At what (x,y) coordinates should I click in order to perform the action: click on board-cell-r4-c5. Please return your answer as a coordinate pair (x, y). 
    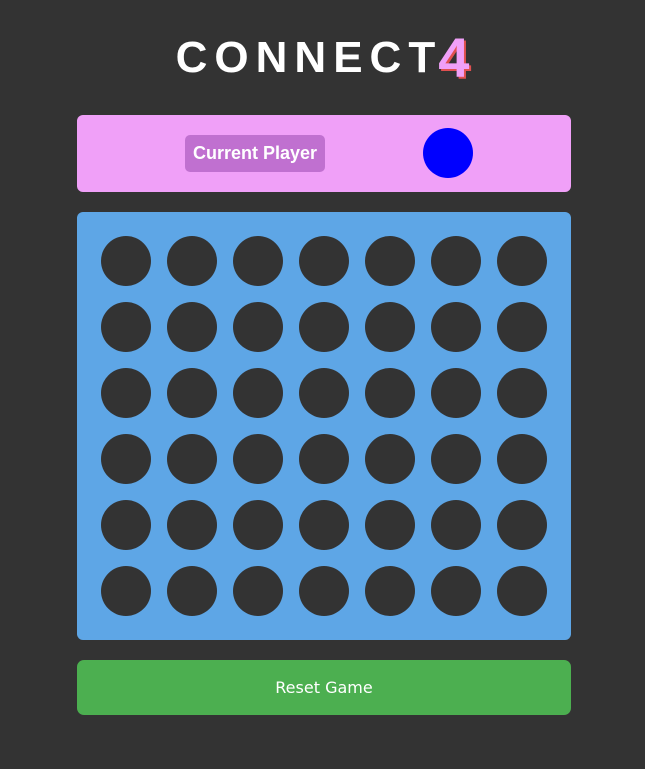
    Looking at the image, I should click on (390, 459).